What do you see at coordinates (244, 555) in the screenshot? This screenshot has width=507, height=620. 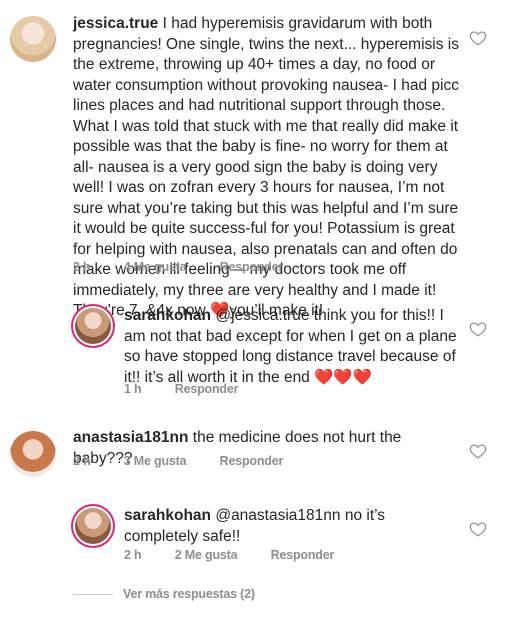 I see `comment-meta: 2 h 2 Me gusta Responder` at bounding box center [244, 555].